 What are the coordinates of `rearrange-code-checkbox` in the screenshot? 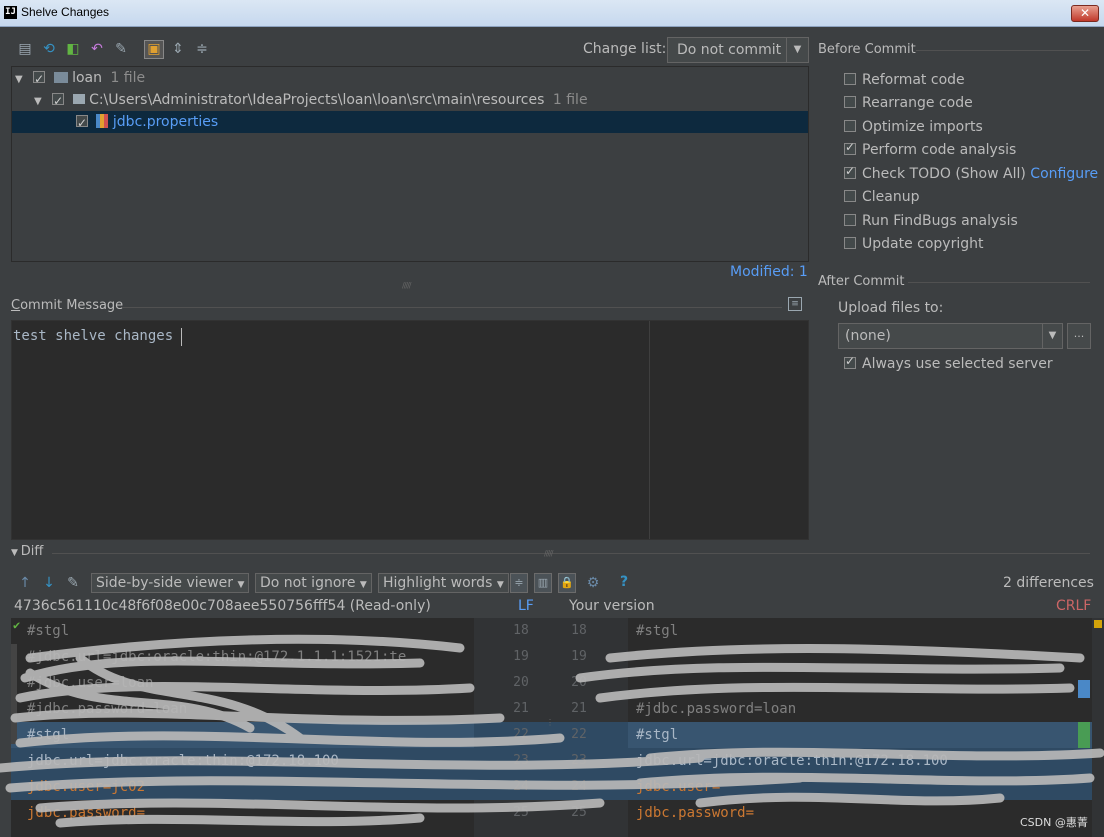 It's located at (850, 102).